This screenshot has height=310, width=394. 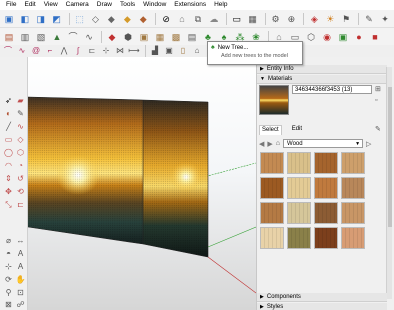 I want to click on extension-icon: ⚙, so click(x=276, y=19).